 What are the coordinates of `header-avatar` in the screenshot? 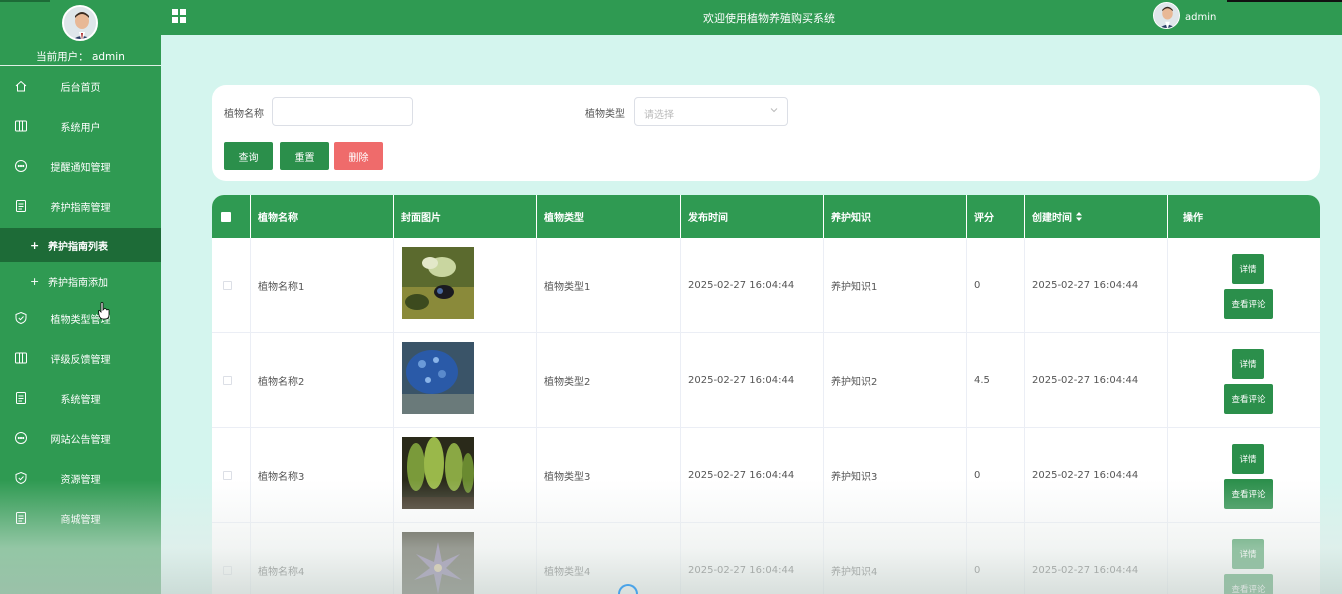 It's located at (1166, 15).